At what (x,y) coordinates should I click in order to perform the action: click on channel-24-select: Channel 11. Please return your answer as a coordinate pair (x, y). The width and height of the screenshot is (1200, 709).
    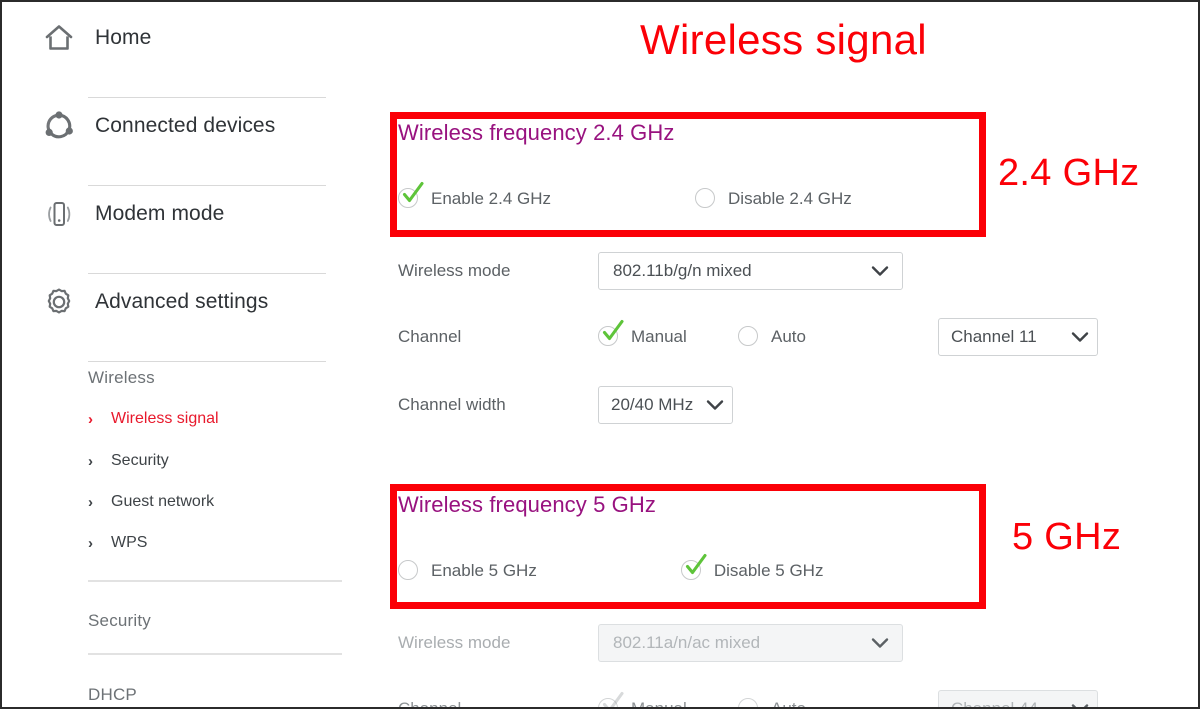
    Looking at the image, I should click on (1018, 337).